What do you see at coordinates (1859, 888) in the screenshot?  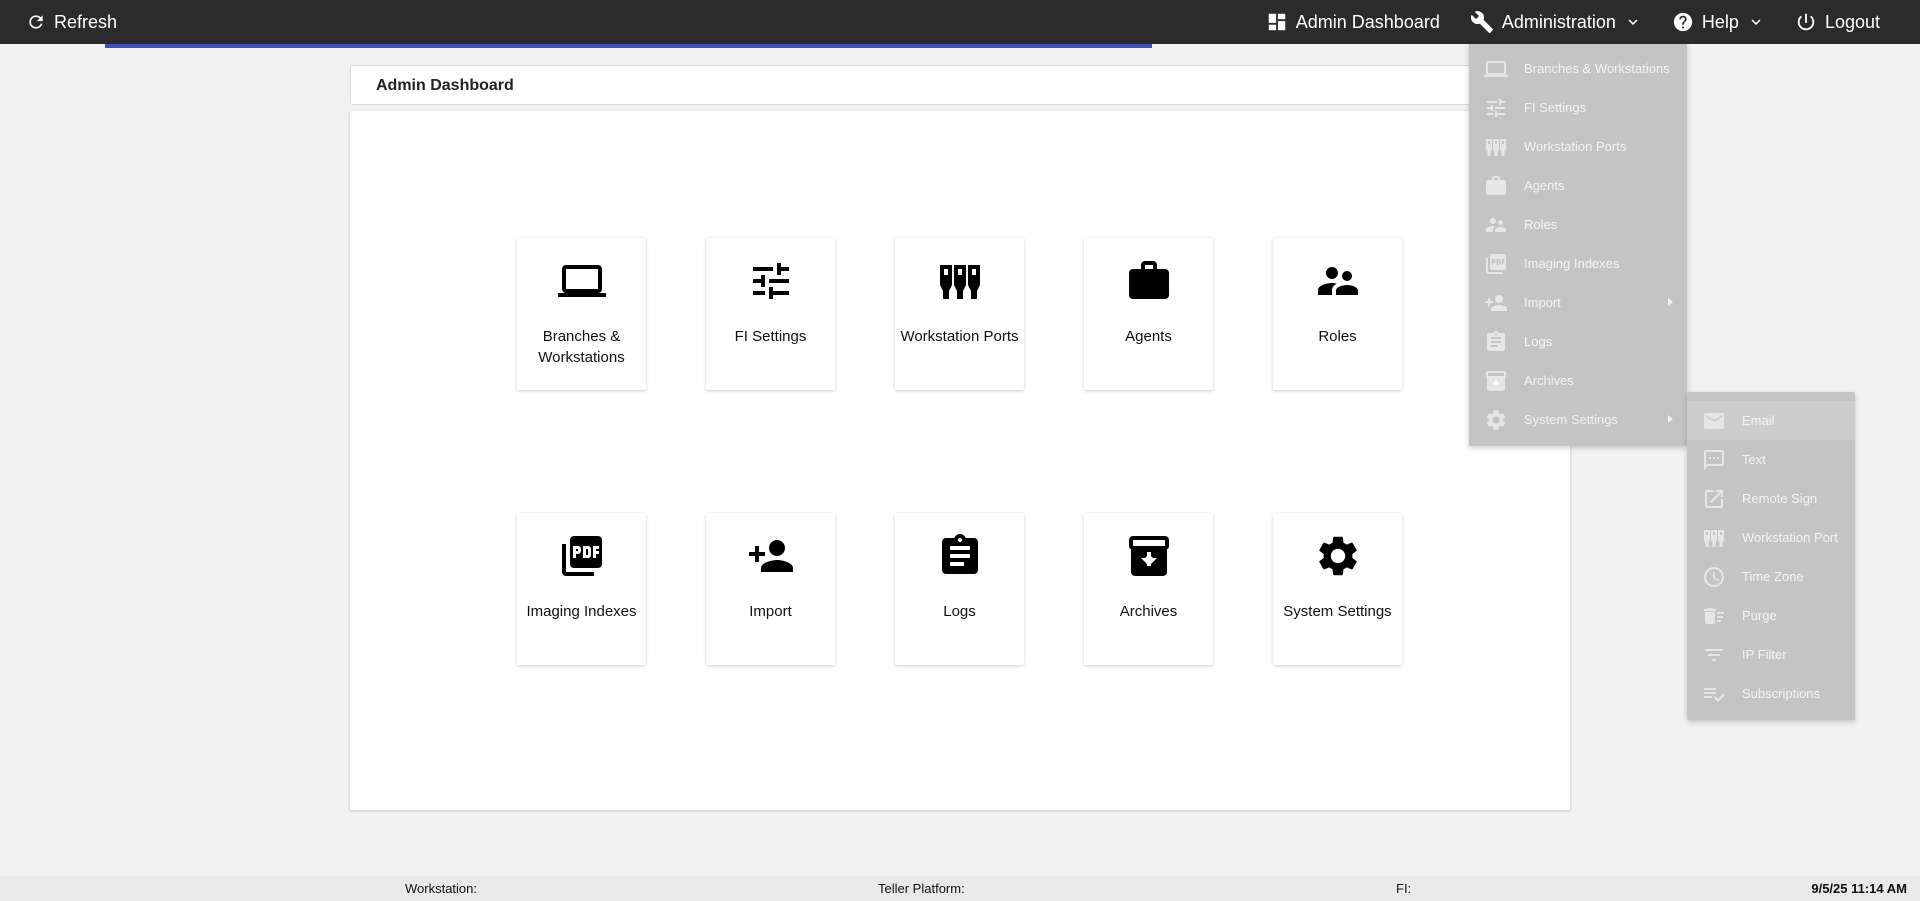 I see `datetime-display: 9/5/25 11:14 AM` at bounding box center [1859, 888].